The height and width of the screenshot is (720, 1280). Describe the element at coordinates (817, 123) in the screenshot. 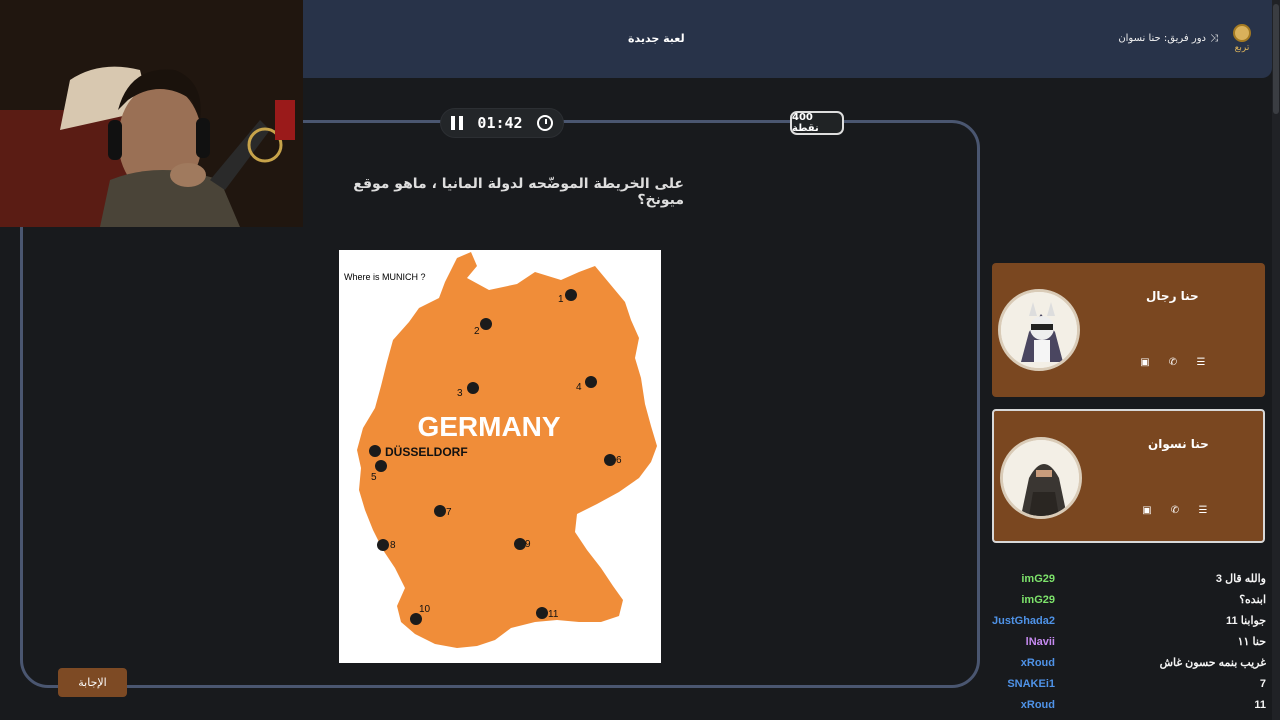

I see `points-badge: 400 نقطة` at that location.